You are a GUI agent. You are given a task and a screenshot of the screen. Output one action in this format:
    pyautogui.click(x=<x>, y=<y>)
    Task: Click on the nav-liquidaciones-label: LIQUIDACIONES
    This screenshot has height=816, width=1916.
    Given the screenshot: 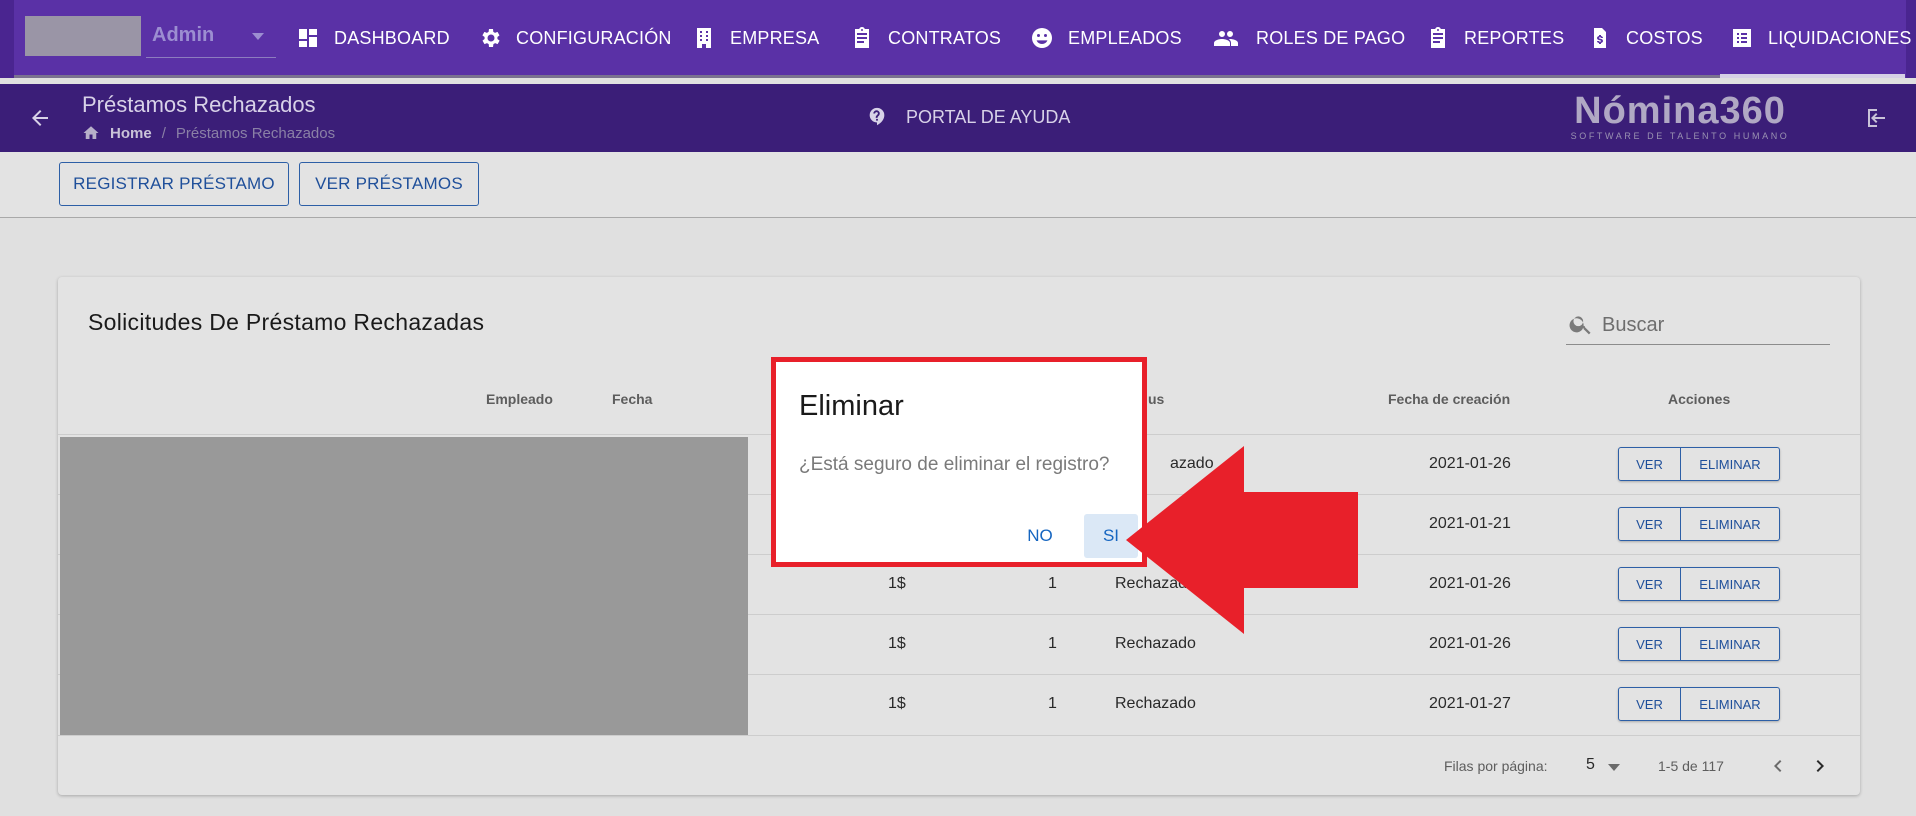 What is the action you would take?
    pyautogui.click(x=1840, y=37)
    